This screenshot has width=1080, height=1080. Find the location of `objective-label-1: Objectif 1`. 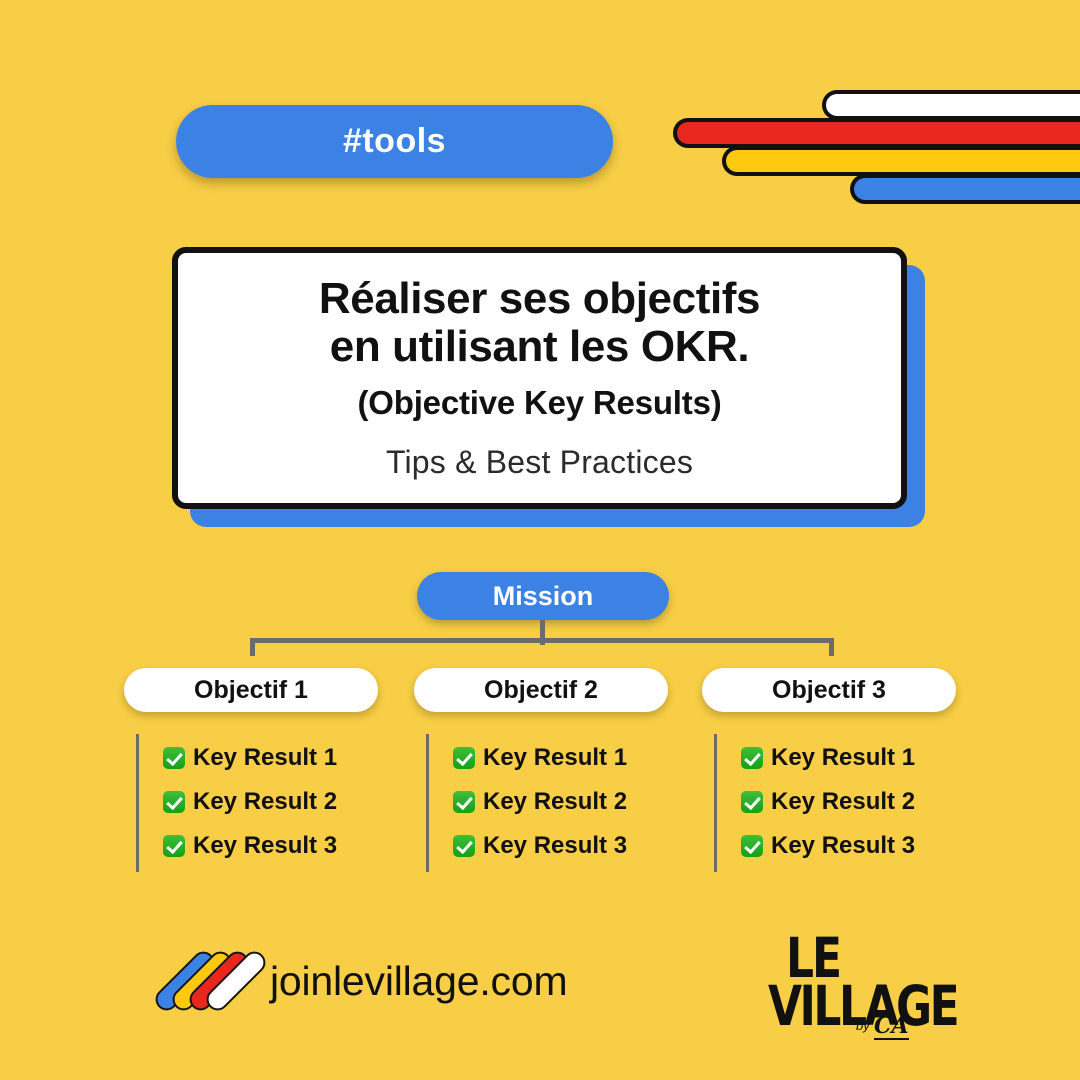

objective-label-1: Objectif 1 is located at coordinates (251, 689).